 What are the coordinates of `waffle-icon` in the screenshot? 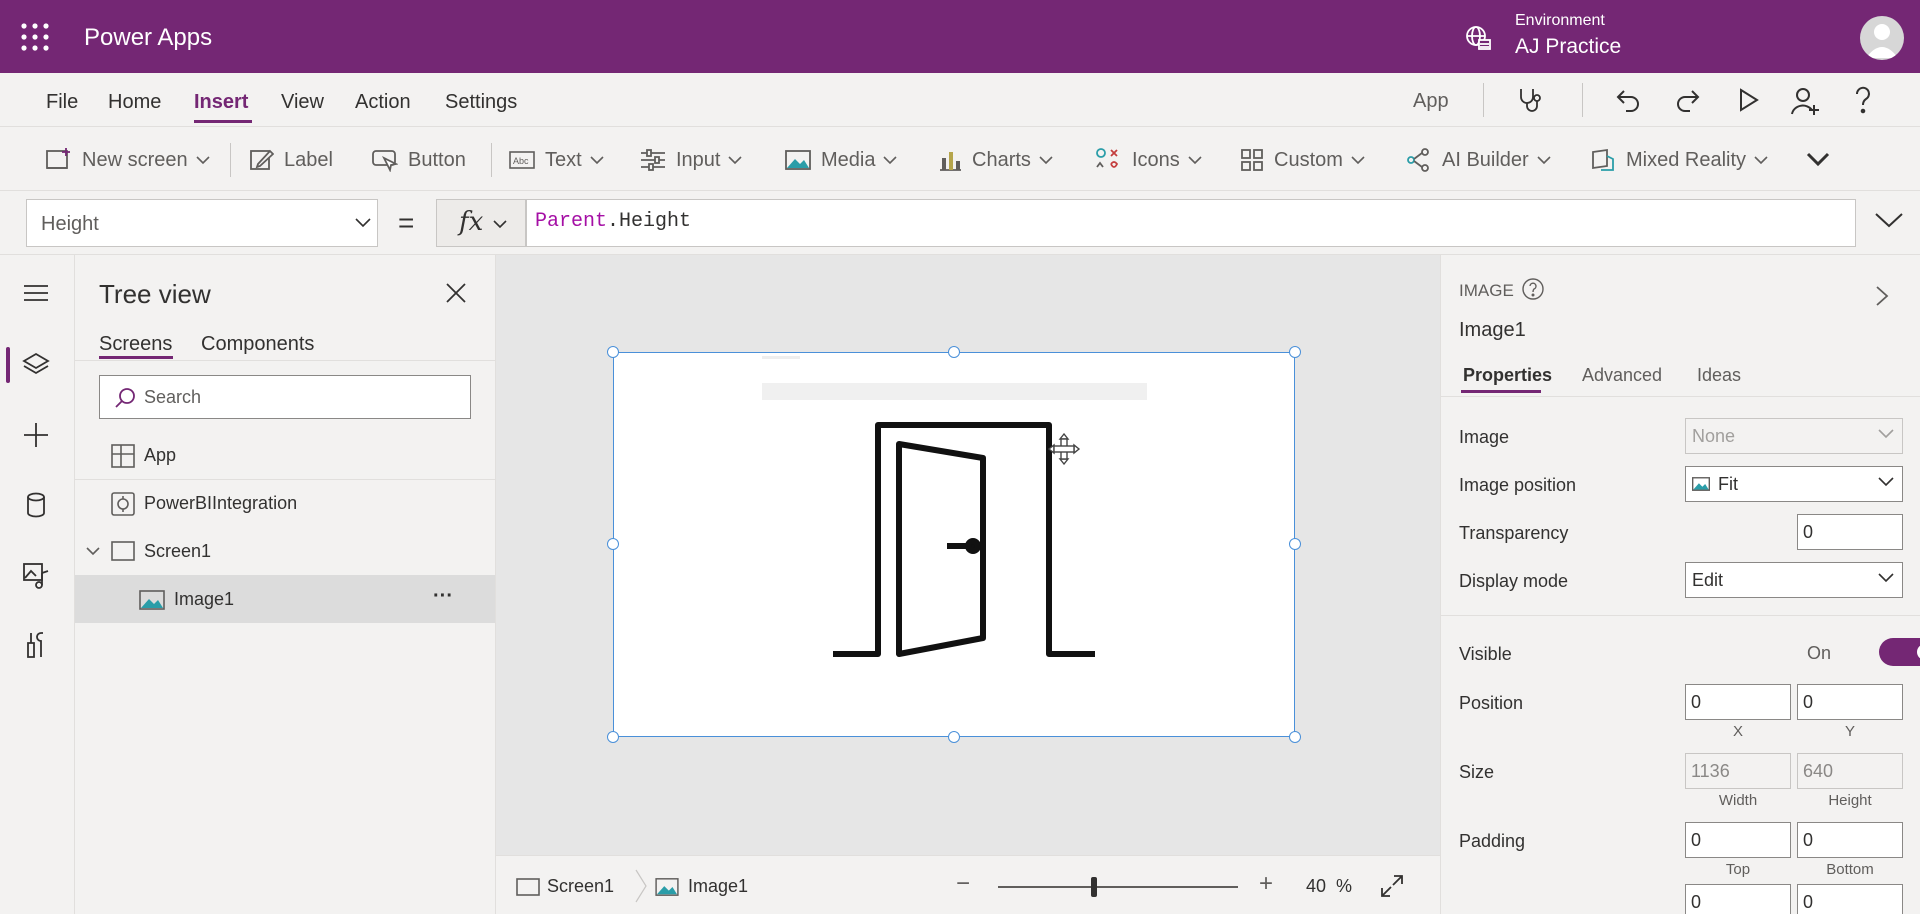 It's located at (35, 37).